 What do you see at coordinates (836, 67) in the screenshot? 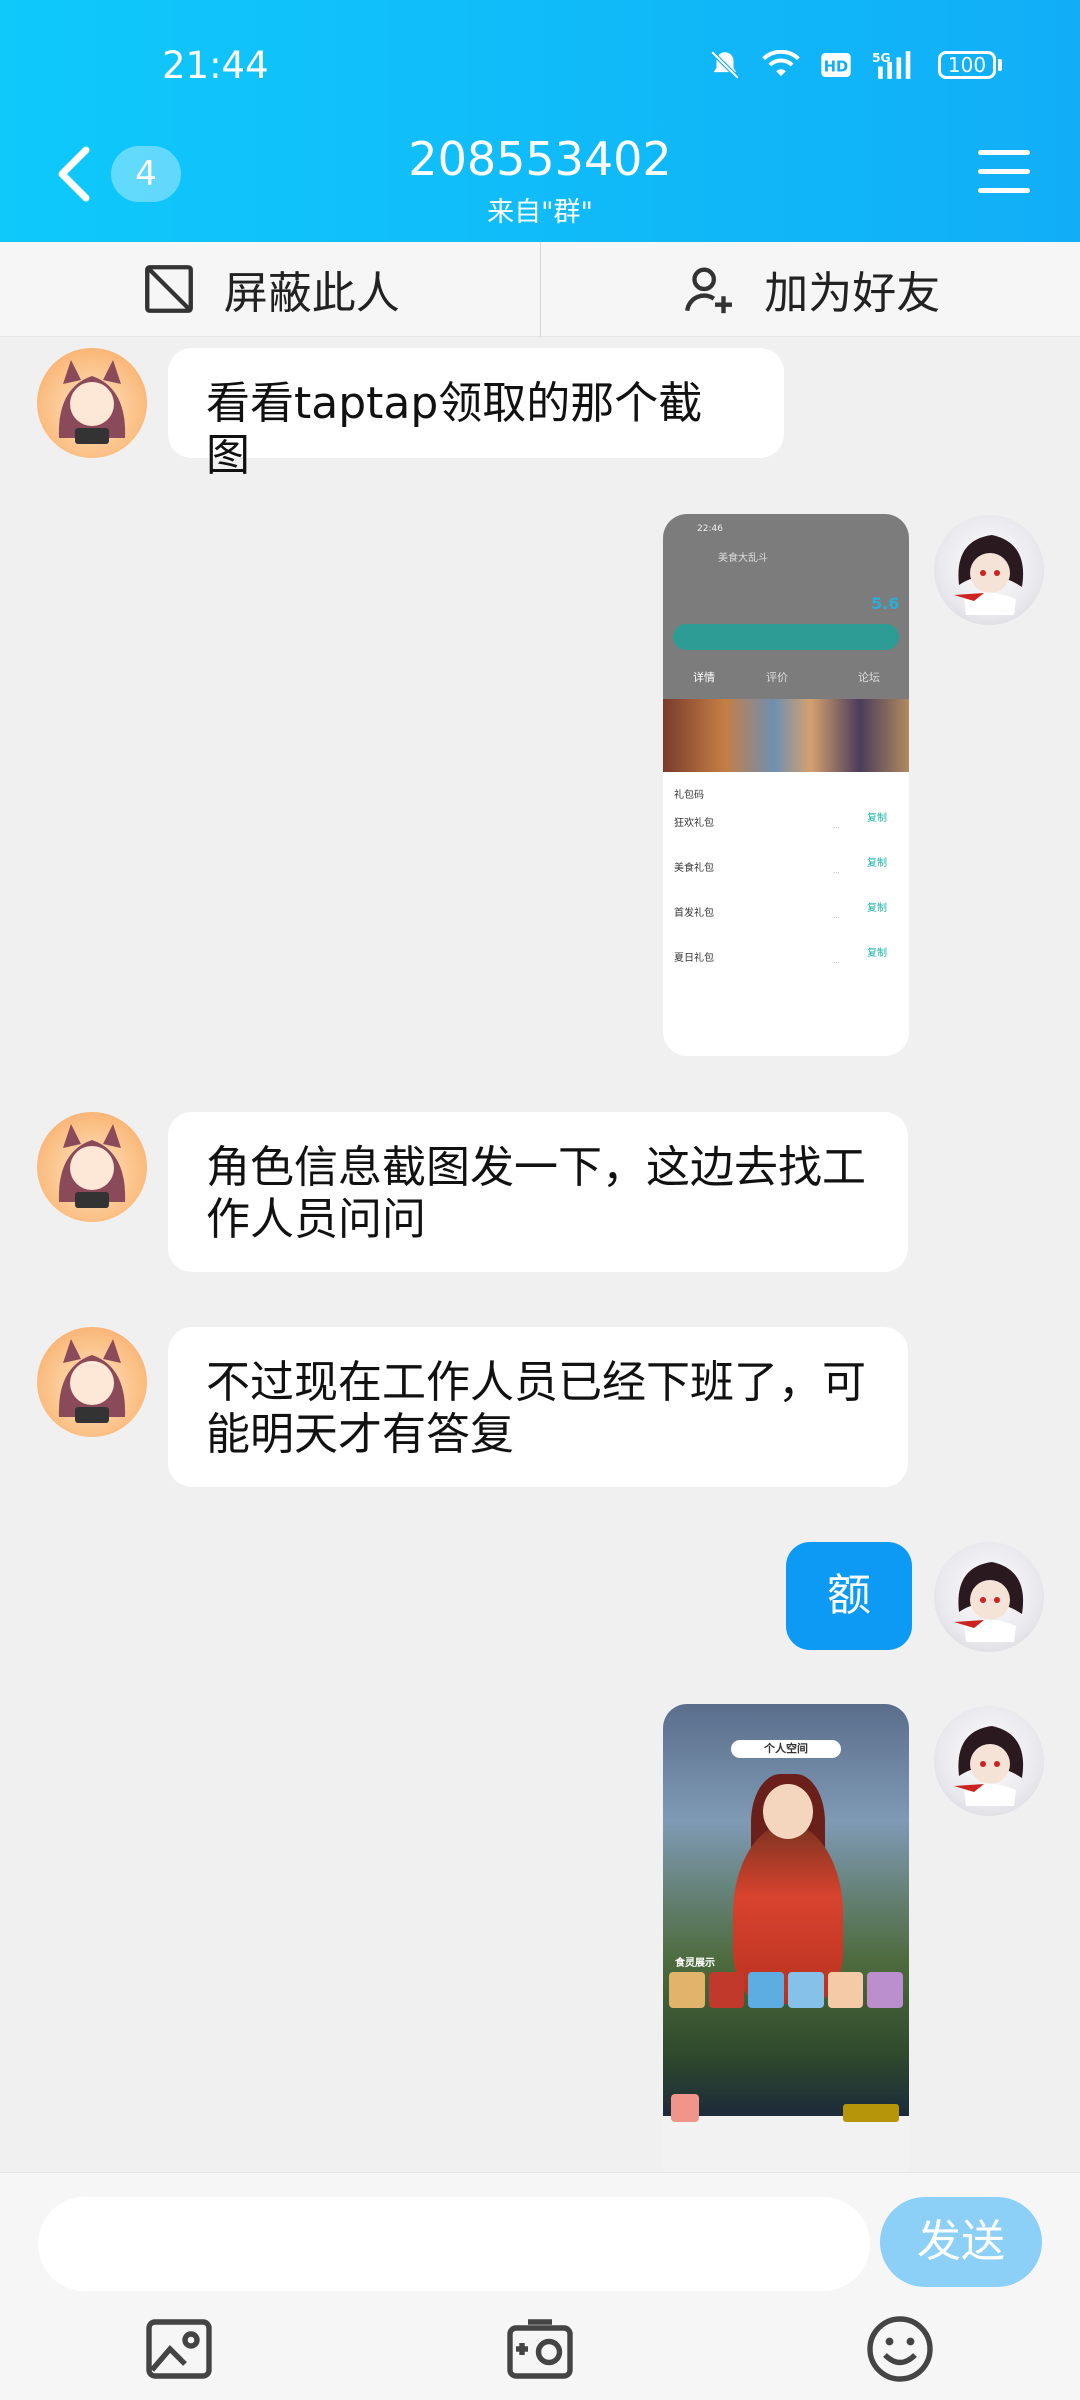
I see `svg-text: HD` at bounding box center [836, 67].